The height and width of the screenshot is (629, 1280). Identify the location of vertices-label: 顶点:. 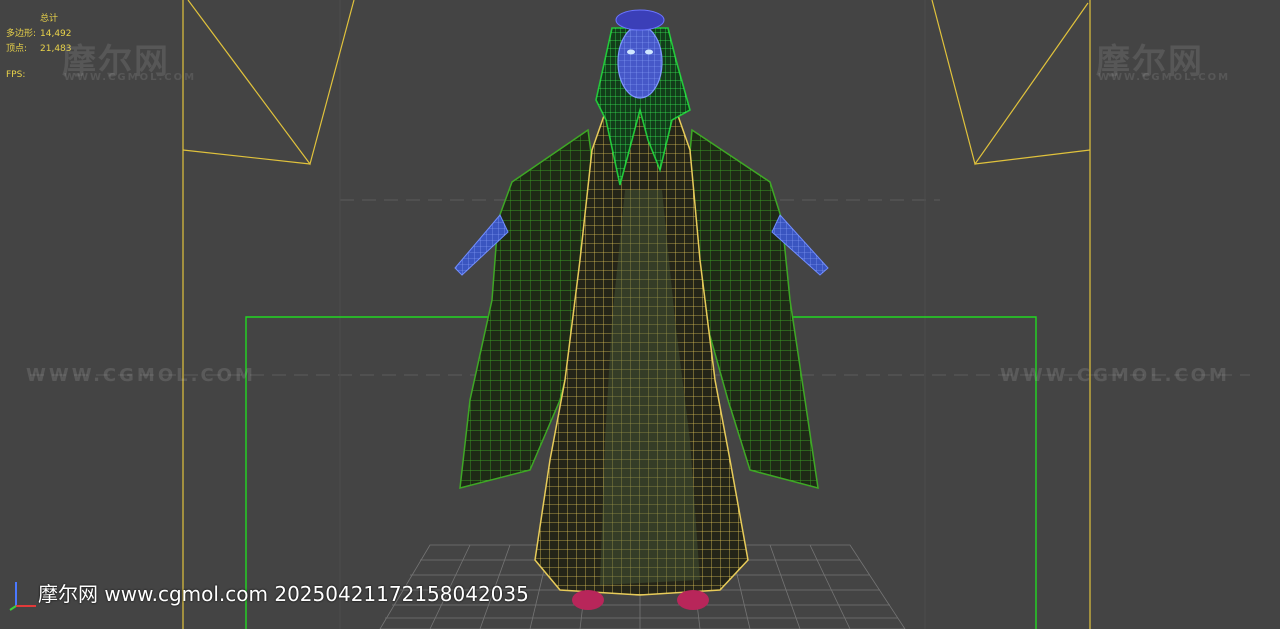
(17, 49).